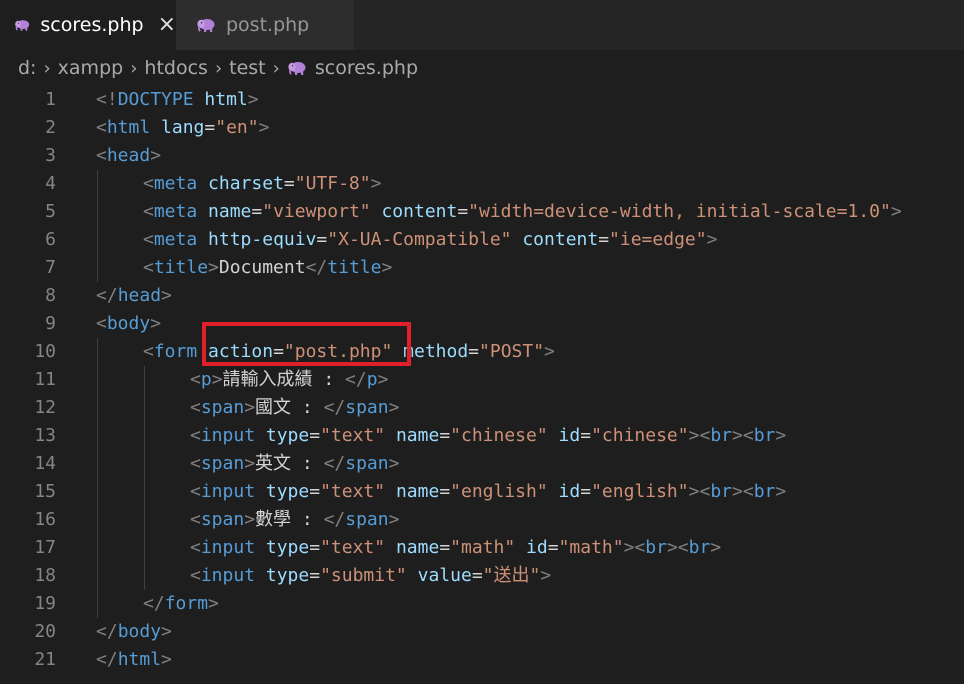 This screenshot has height=684, width=964. Describe the element at coordinates (91, 68) in the screenshot. I see `breadcrumb-item-xampp: xampp` at that location.